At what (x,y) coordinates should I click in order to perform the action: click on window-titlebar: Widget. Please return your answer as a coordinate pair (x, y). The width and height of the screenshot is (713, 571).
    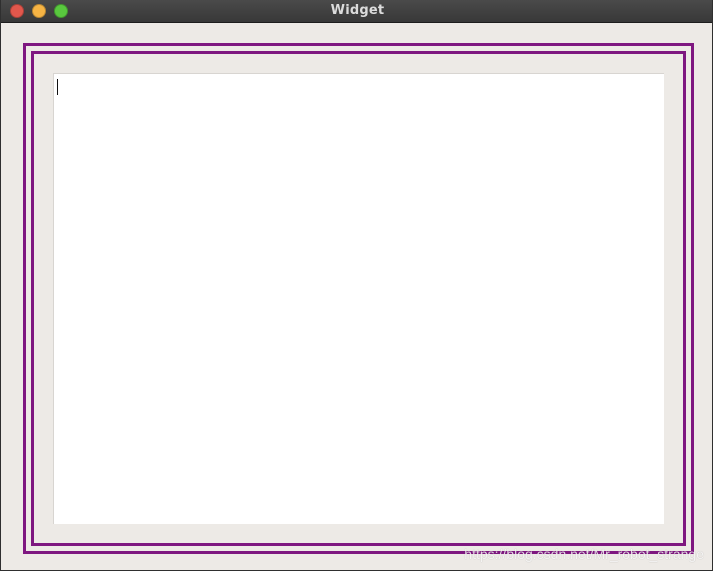
    Looking at the image, I should click on (356, 11).